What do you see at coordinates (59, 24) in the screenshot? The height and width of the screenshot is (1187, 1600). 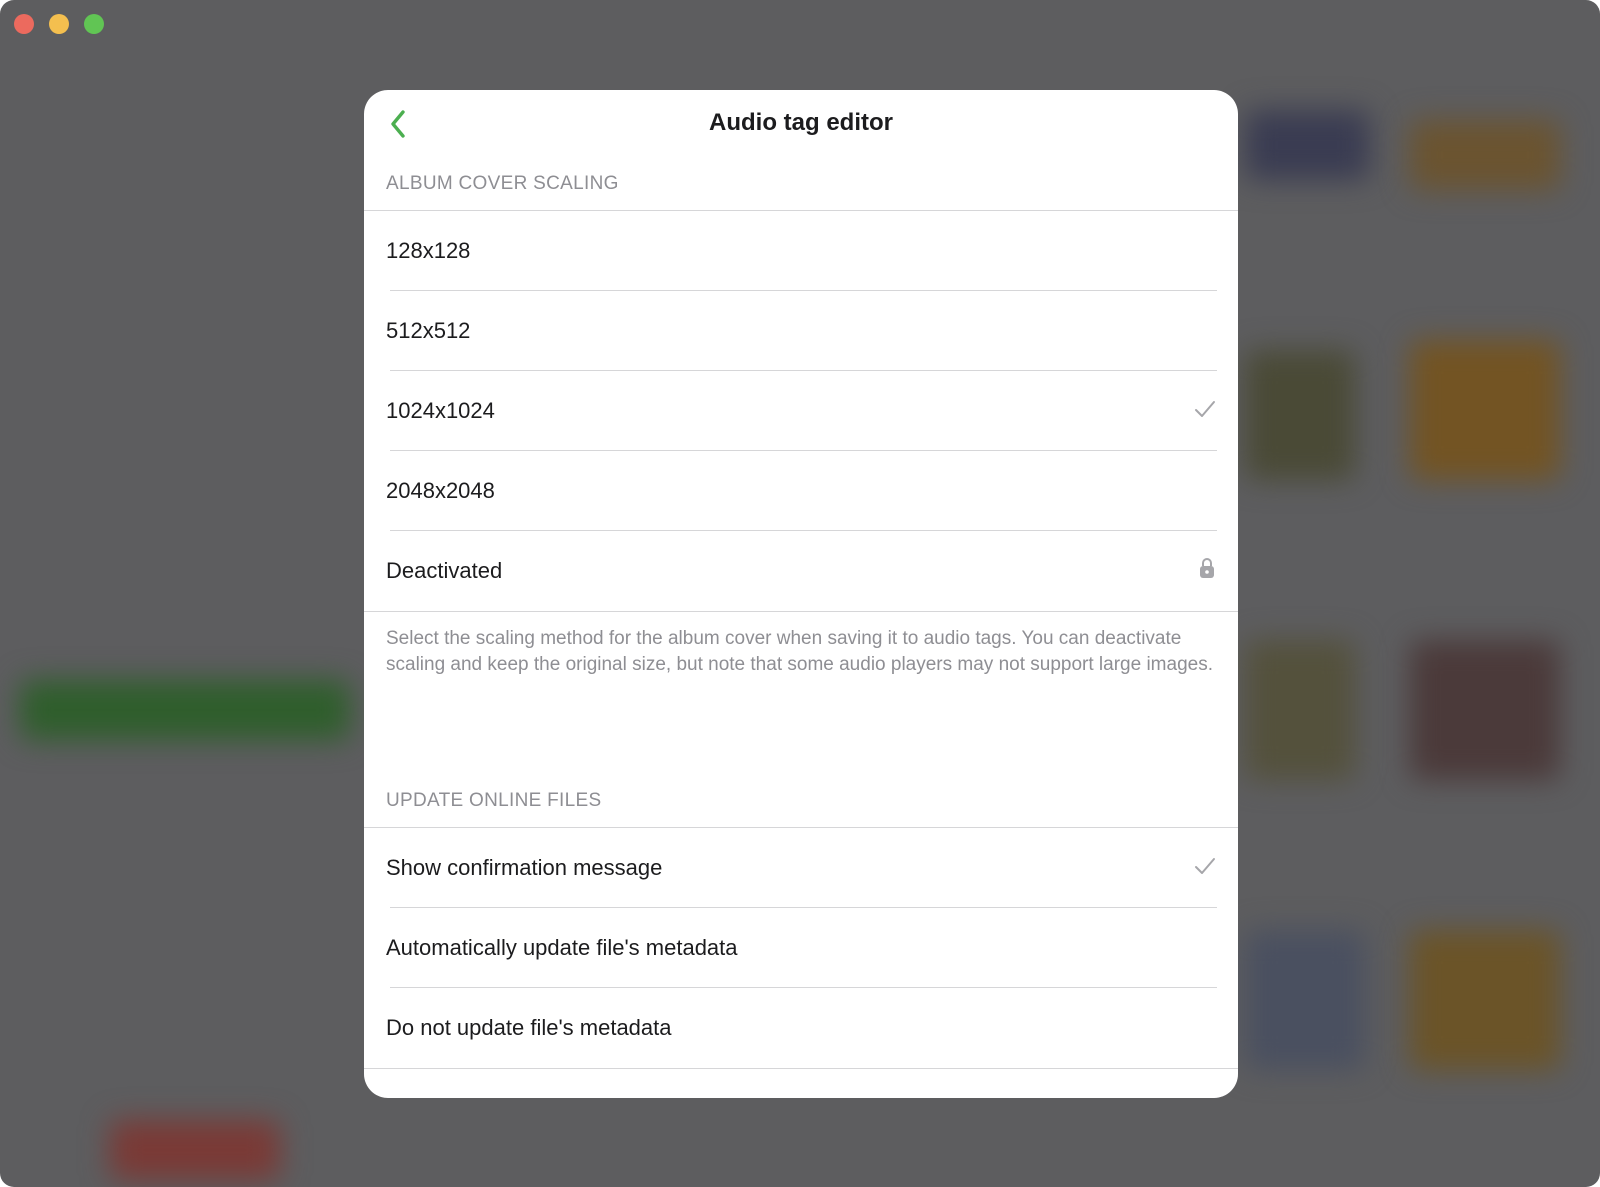 I see `window-minimize-button` at bounding box center [59, 24].